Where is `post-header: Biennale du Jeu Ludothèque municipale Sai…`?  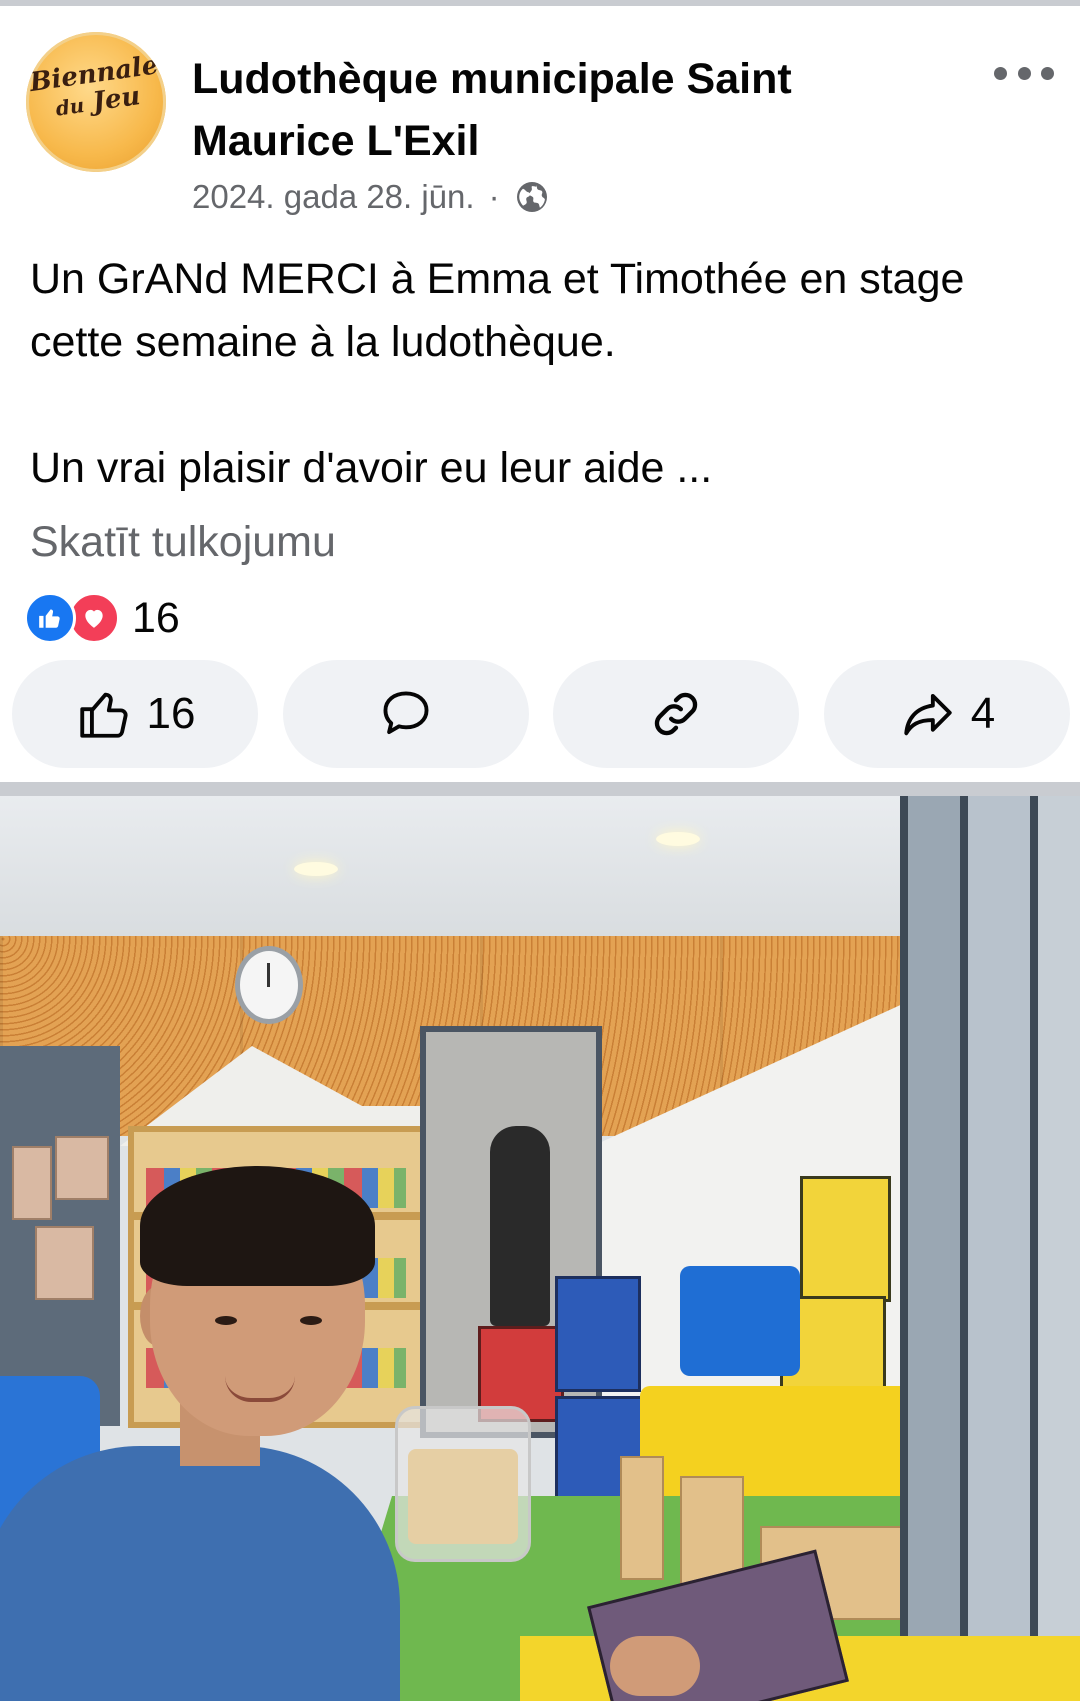 post-header: Biennale du Jeu Ludothèque municipale Sai… is located at coordinates (540, 121).